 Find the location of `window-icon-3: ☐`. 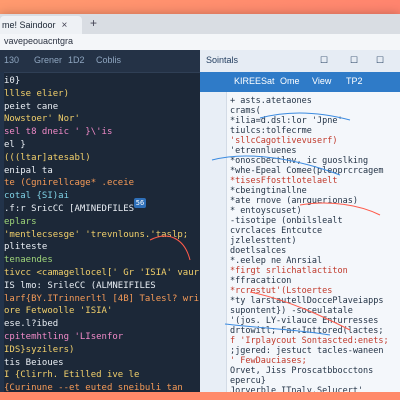

window-icon-3: ☐ is located at coordinates (380, 60).